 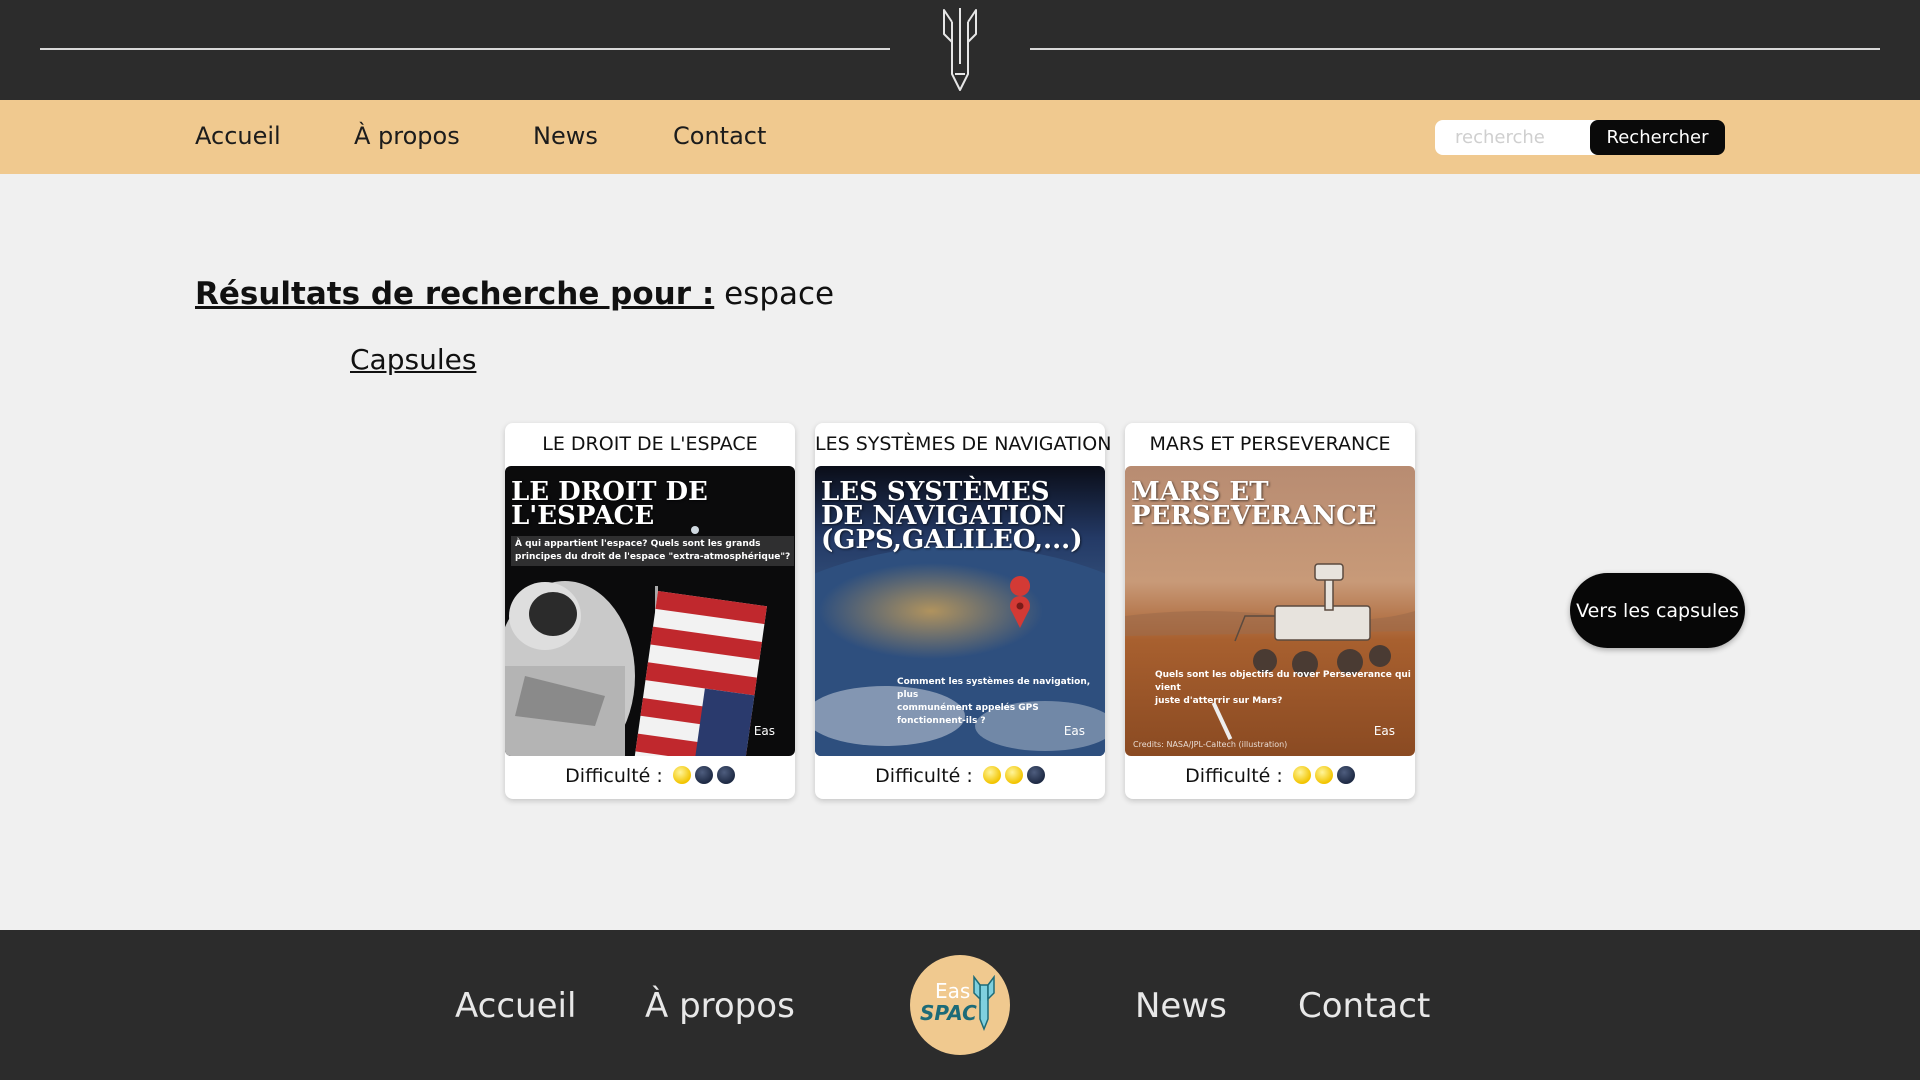 I want to click on footer: Accueil À propos Eas SPAC News Contact, so click(x=960, y=1005).